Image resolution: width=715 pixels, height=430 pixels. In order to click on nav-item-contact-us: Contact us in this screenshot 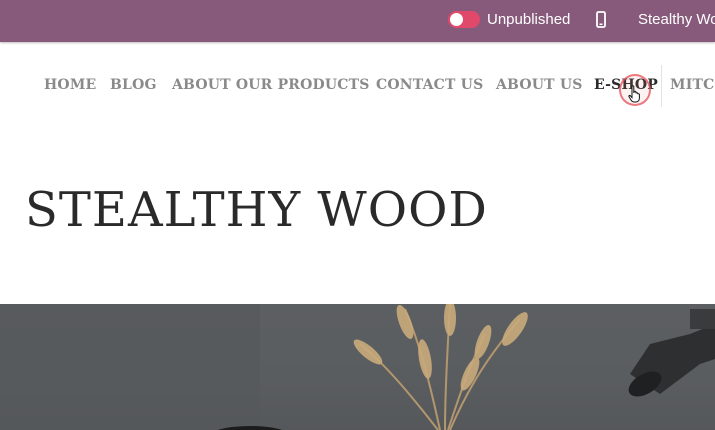, I will do `click(429, 85)`.